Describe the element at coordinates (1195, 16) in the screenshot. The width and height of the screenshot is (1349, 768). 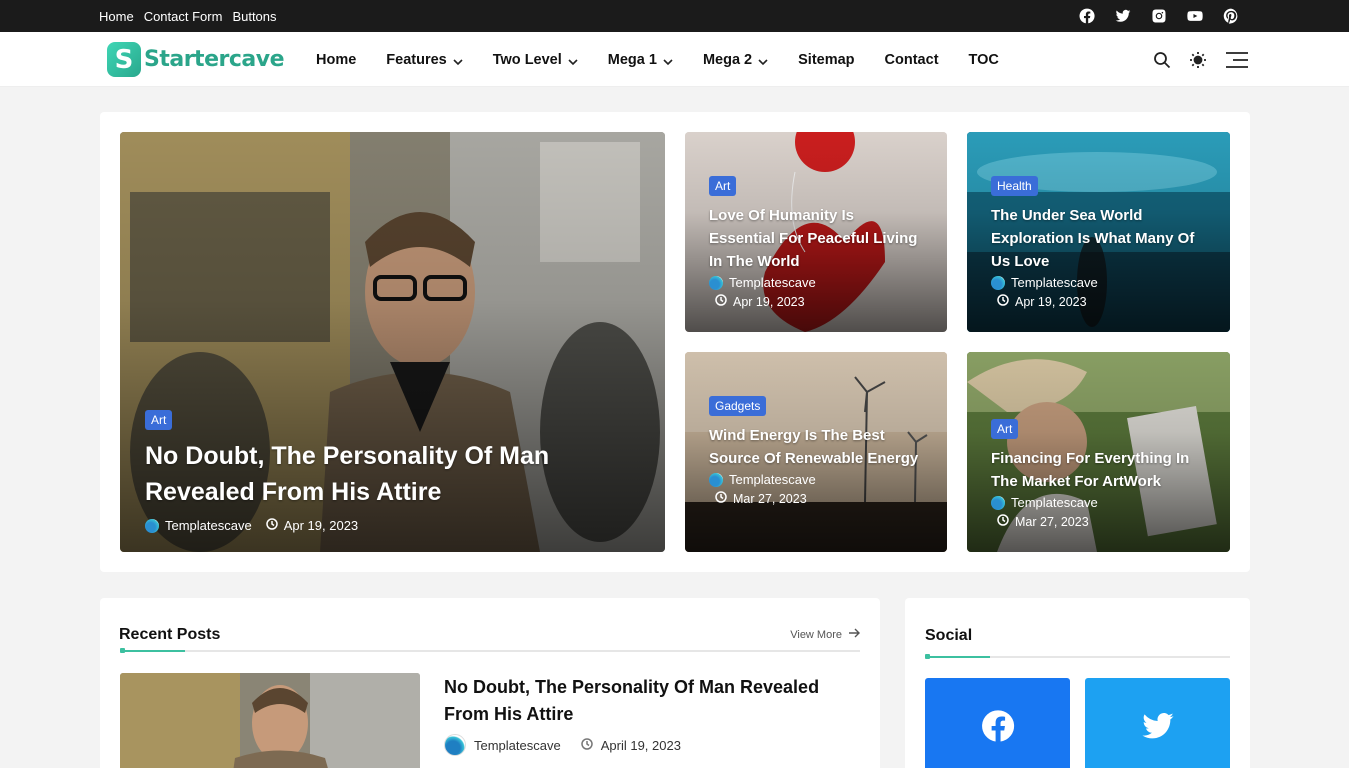
I see `youtube-icon` at that location.